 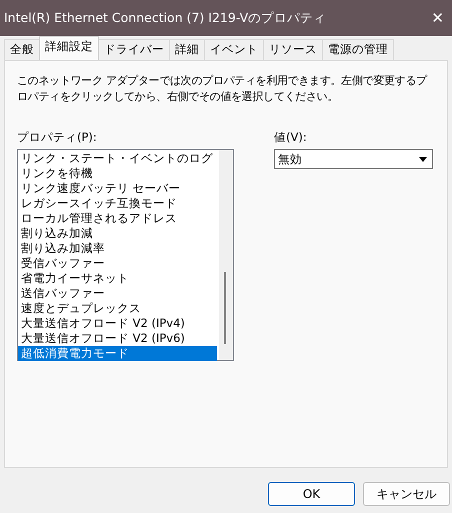 What do you see at coordinates (358, 49) in the screenshot?
I see `tab: 電源の管理` at bounding box center [358, 49].